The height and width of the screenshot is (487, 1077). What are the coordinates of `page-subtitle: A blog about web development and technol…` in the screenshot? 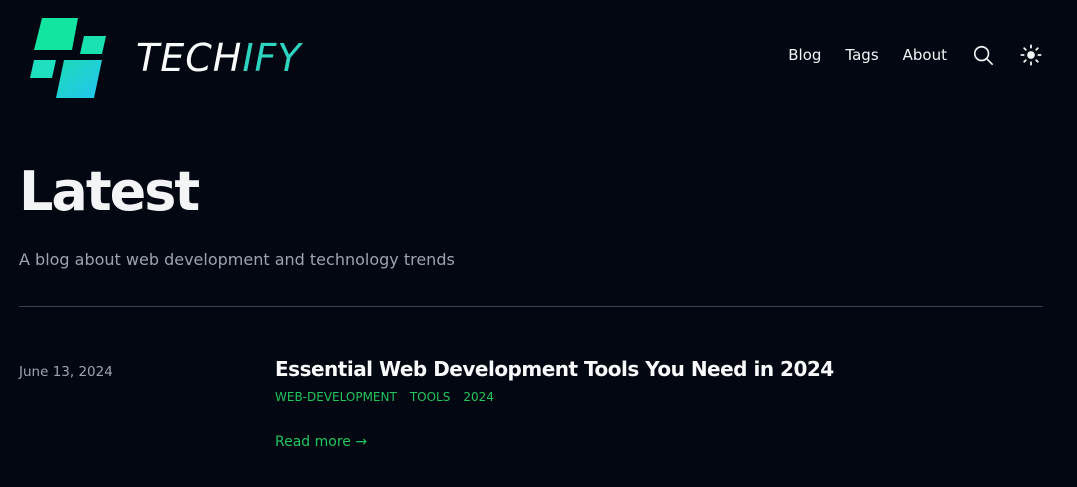 It's located at (237, 259).